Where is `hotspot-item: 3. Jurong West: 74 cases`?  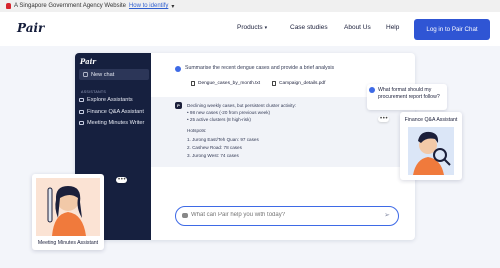
hotspot-item: 3. Jurong West: 74 cases is located at coordinates (213, 155).